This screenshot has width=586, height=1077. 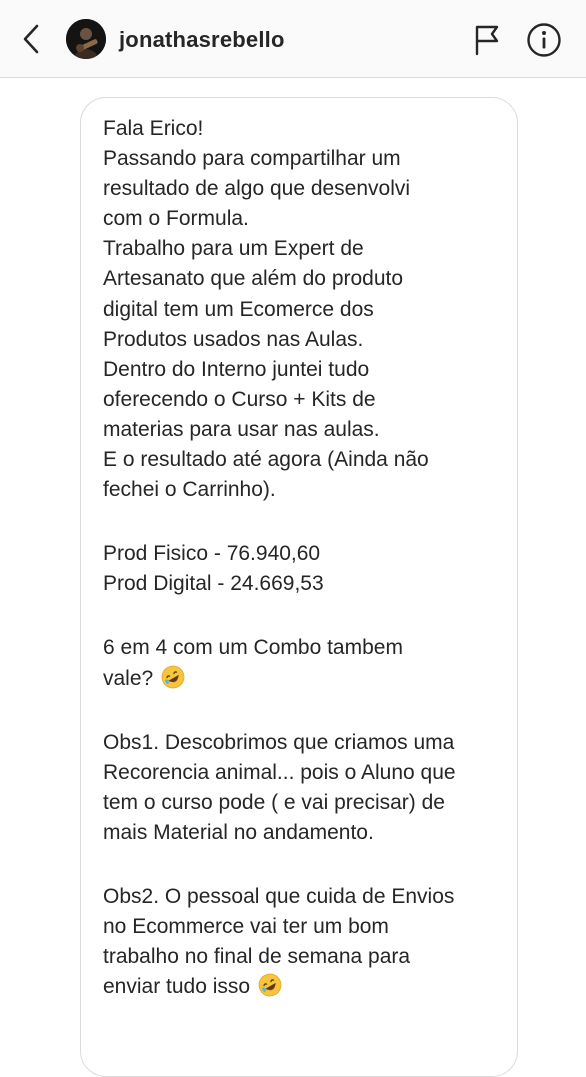 What do you see at coordinates (128, 678) in the screenshot?
I see `message-line: vale?` at bounding box center [128, 678].